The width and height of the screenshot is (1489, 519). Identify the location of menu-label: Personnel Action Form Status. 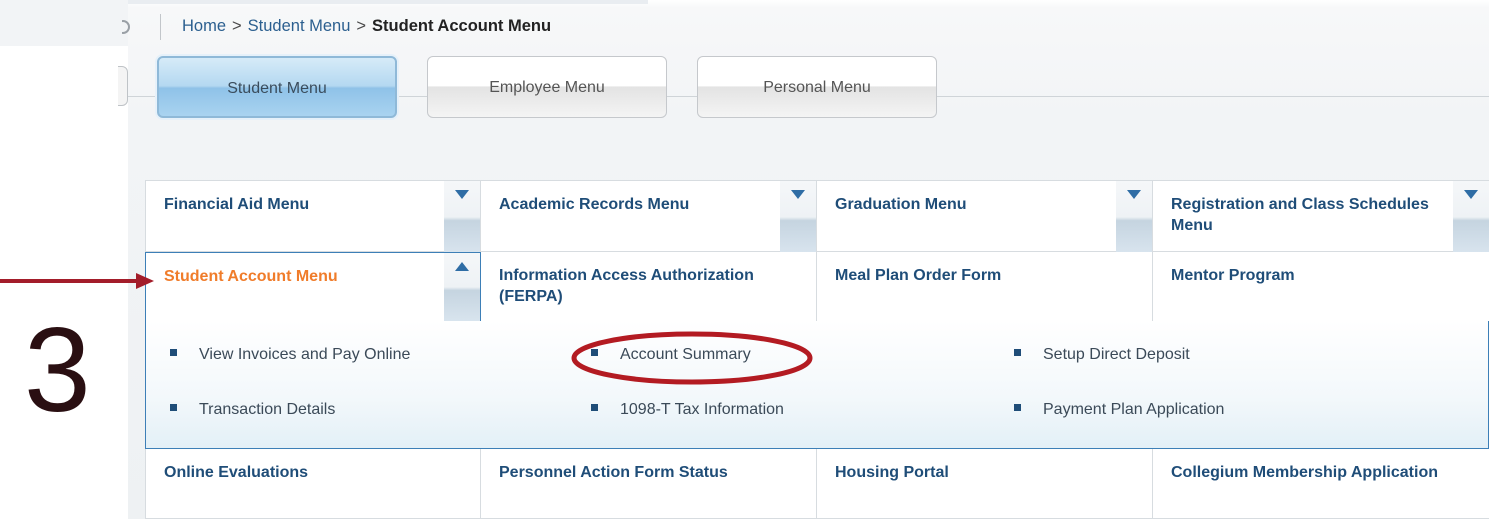
(613, 472).